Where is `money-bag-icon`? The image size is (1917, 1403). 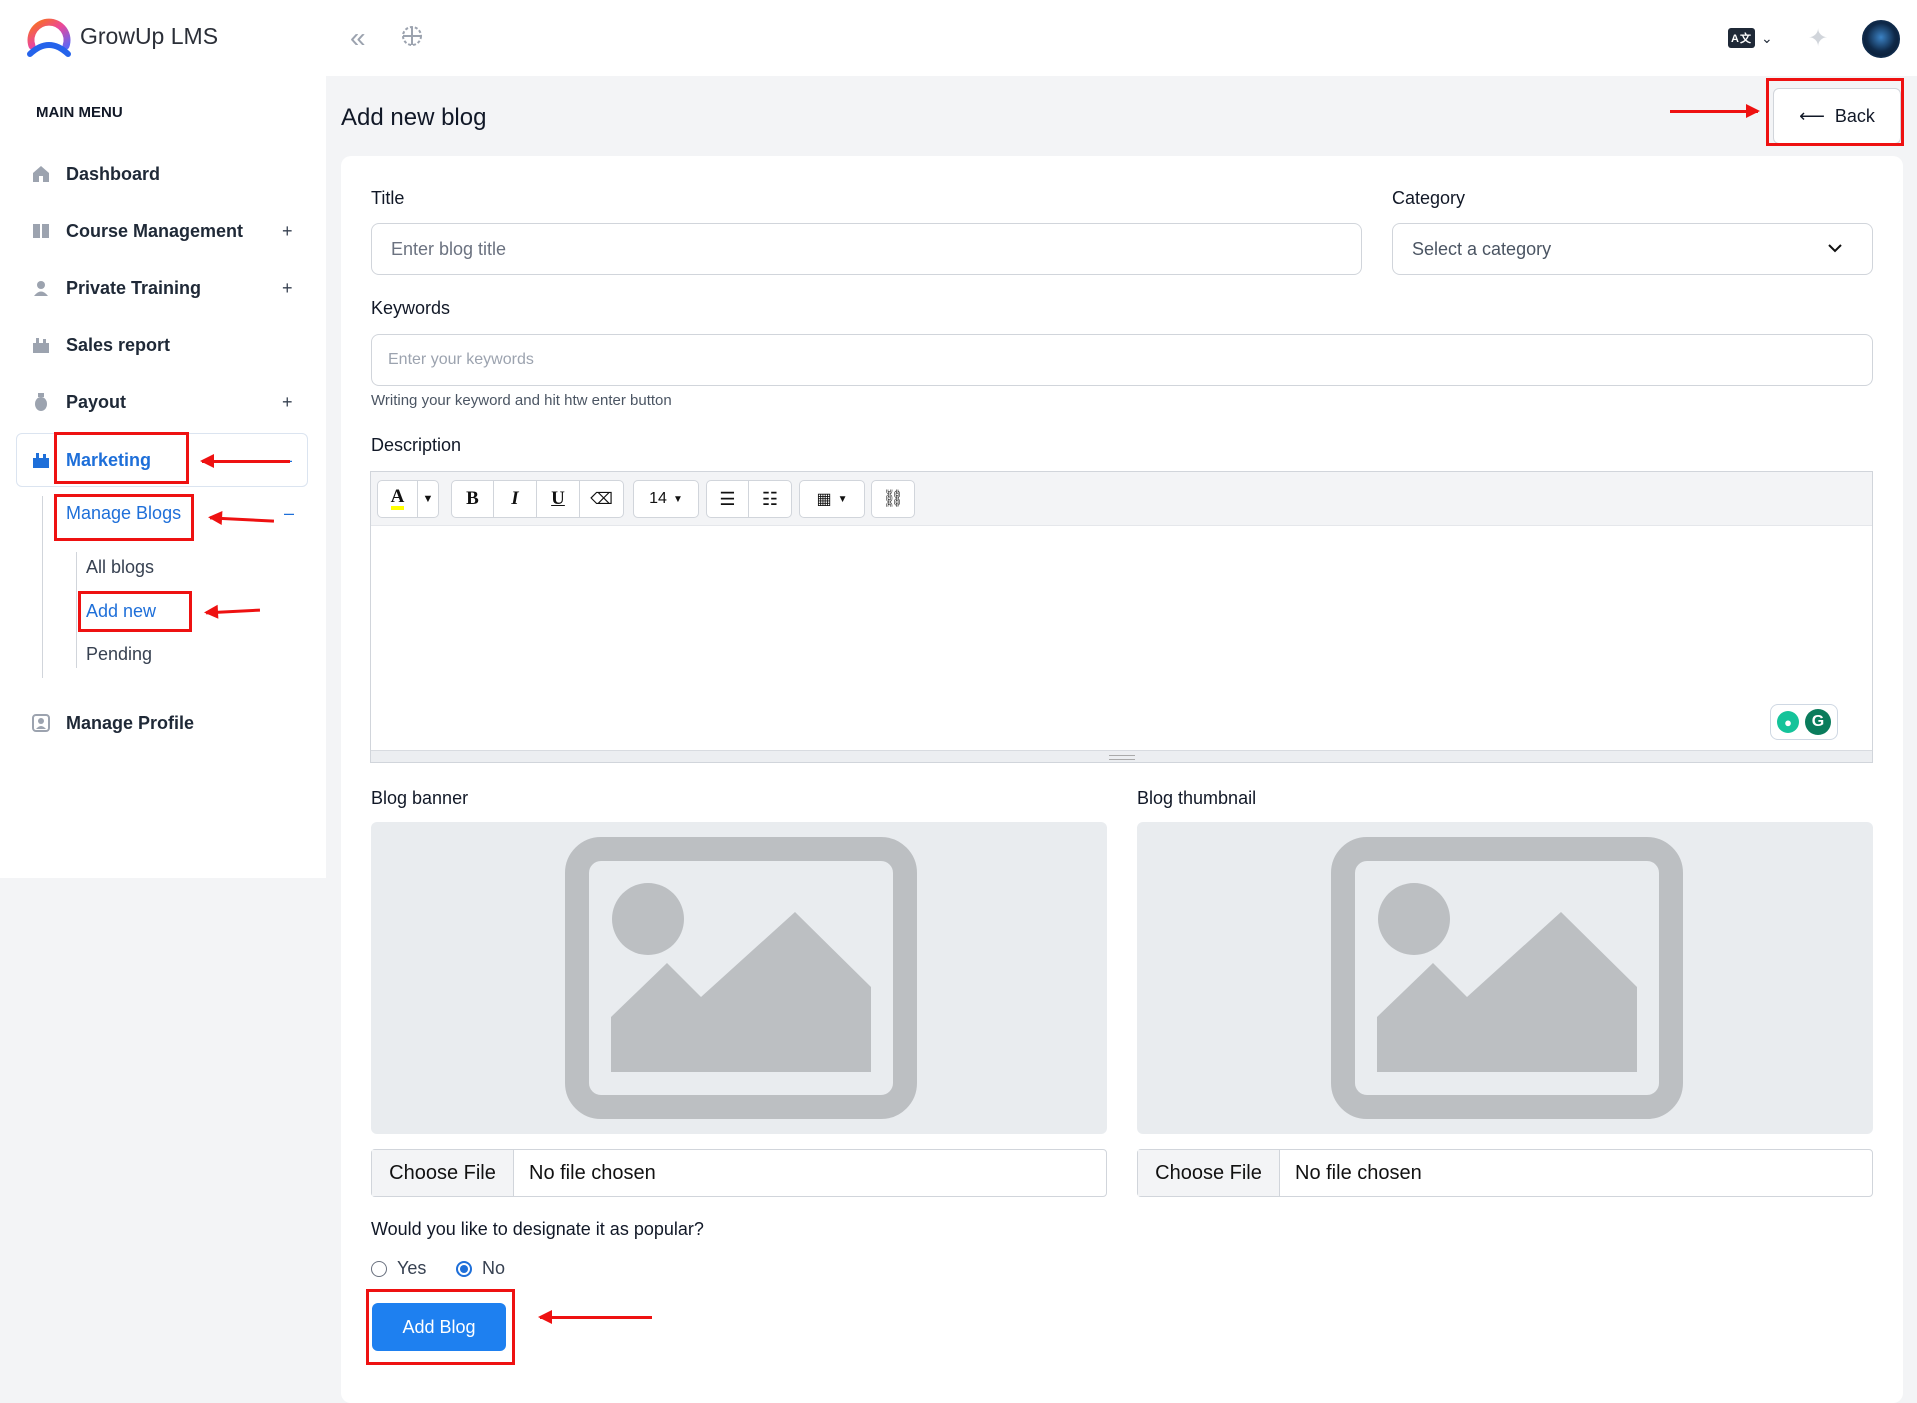 money-bag-icon is located at coordinates (41, 402).